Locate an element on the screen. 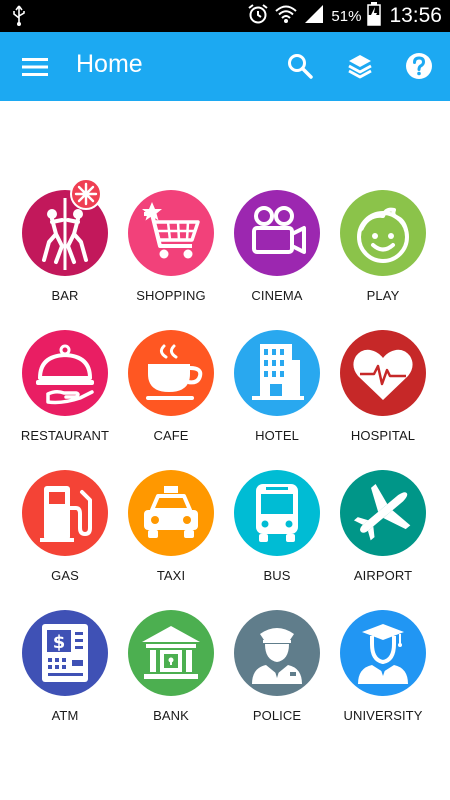  app-bar: Home is located at coordinates (225, 66).